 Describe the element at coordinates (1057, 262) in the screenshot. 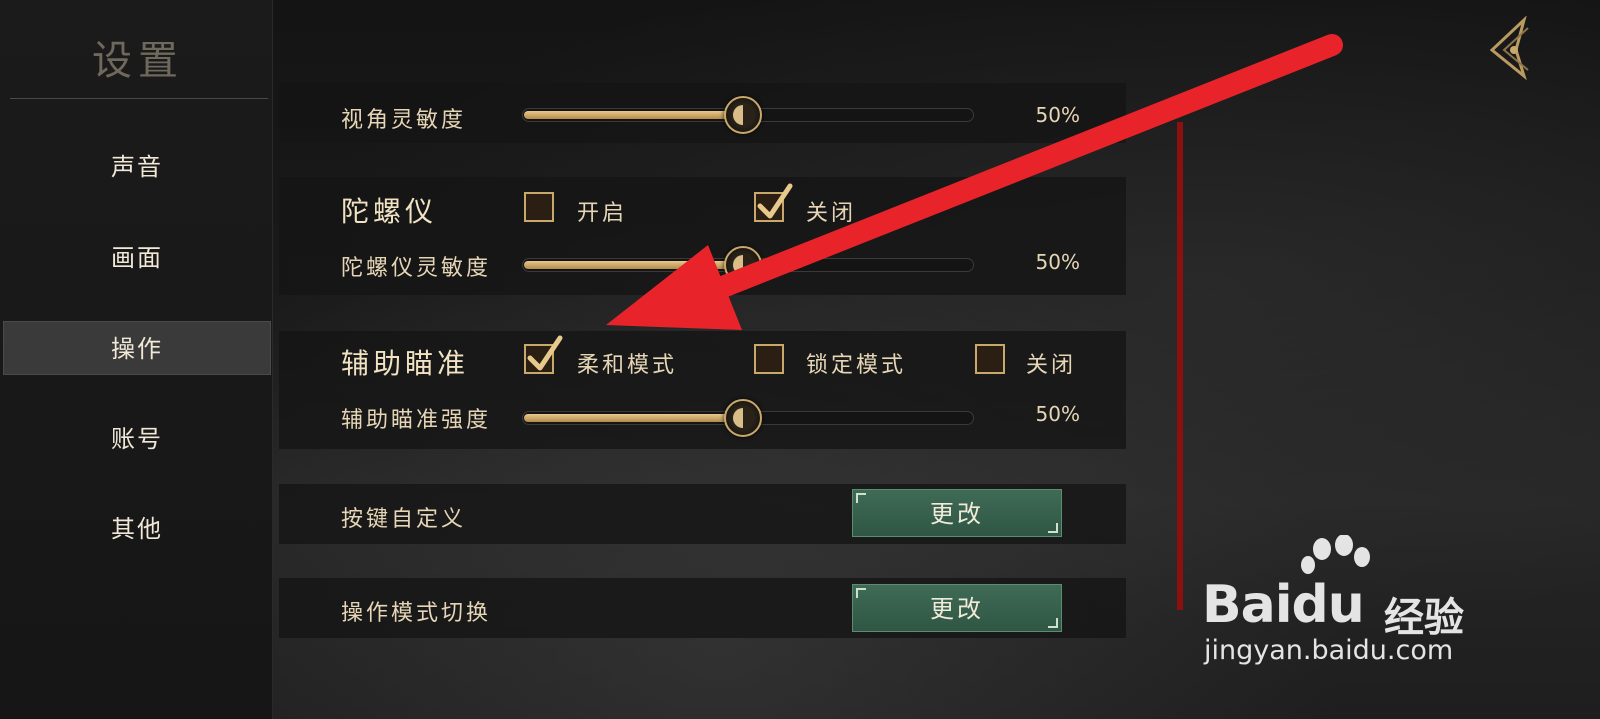

I see `gyroscope-sensitivity-value: 50%` at that location.